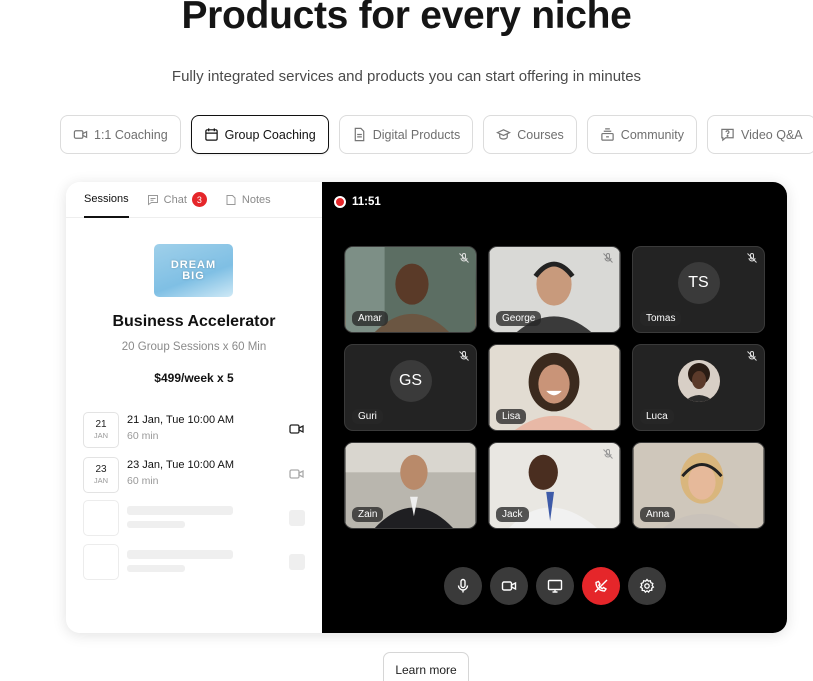  I want to click on participant-tile: TS Tomas, so click(698, 289).